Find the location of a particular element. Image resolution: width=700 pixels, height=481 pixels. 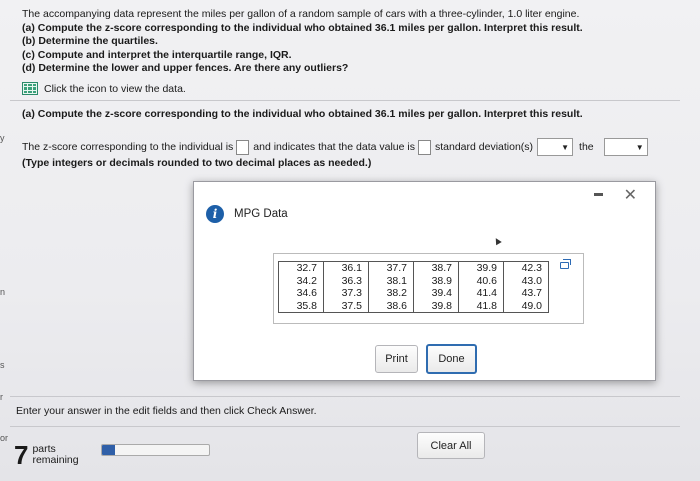

data-table-icon is located at coordinates (30, 88).